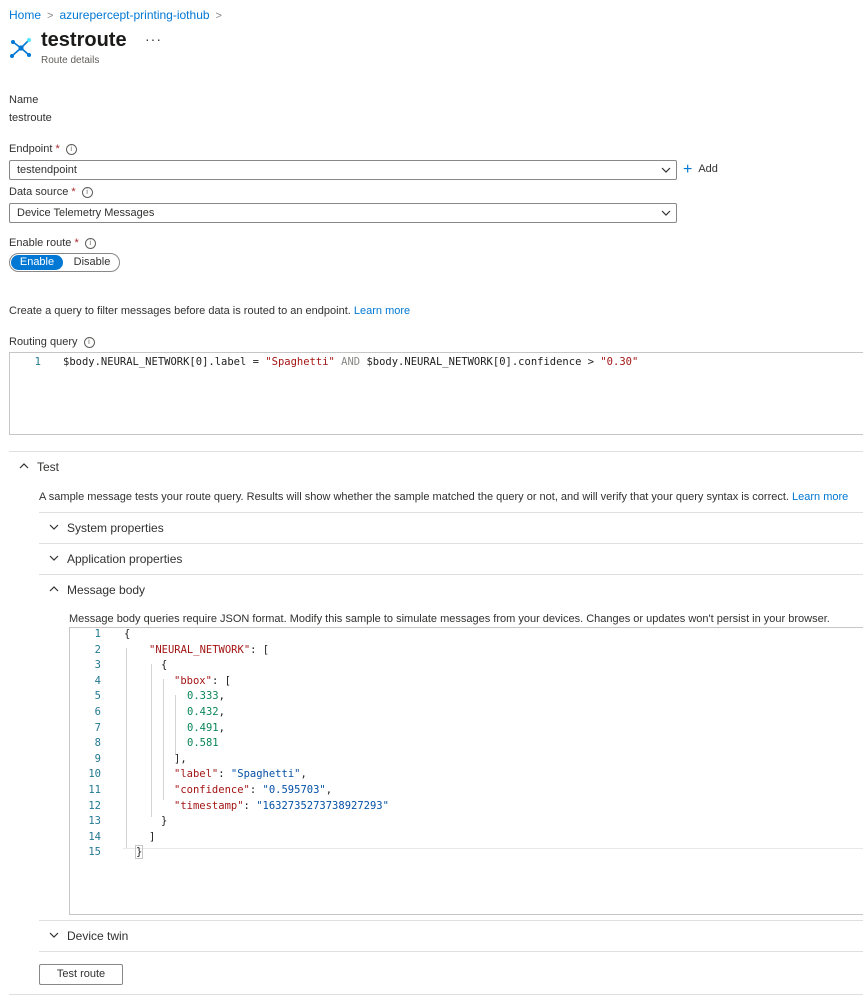  What do you see at coordinates (43, 342) in the screenshot?
I see `routing-query-label-text: Routing query` at bounding box center [43, 342].